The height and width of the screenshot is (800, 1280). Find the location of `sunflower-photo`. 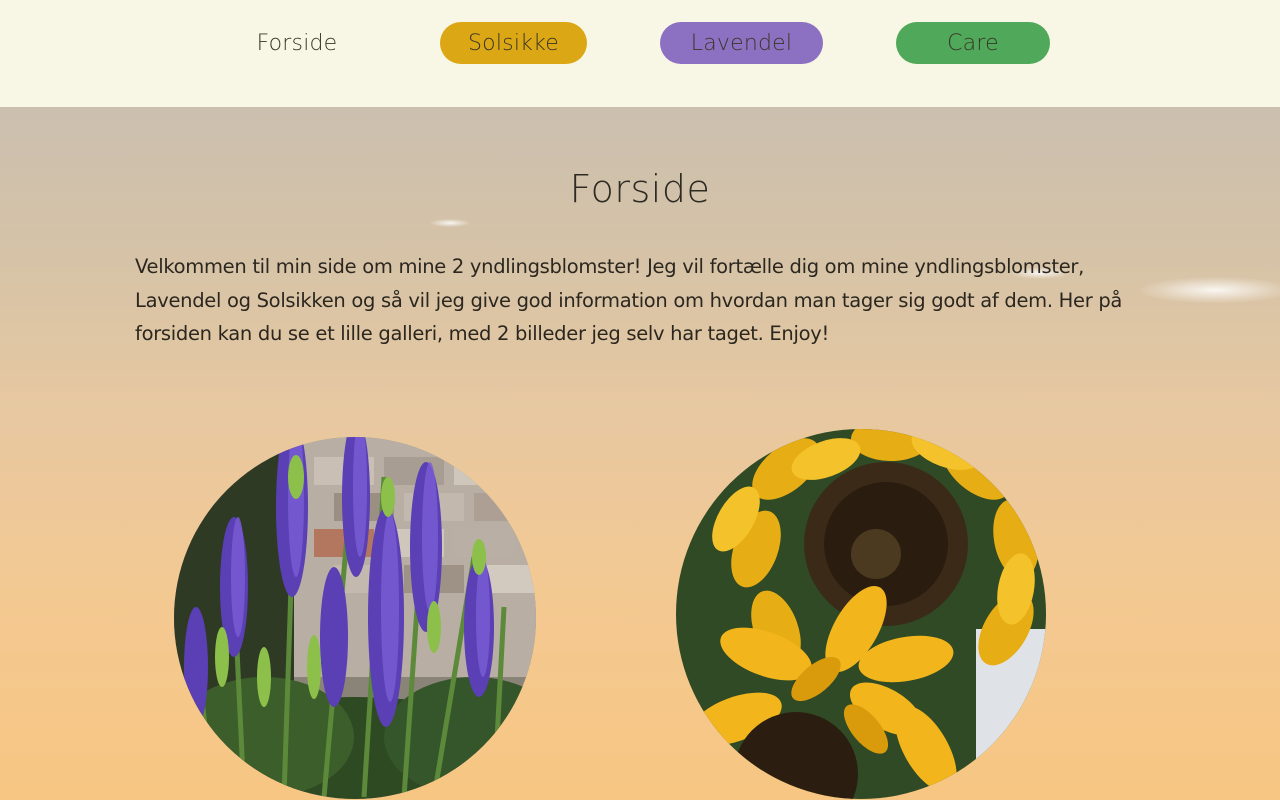

sunflower-photo is located at coordinates (861, 614).